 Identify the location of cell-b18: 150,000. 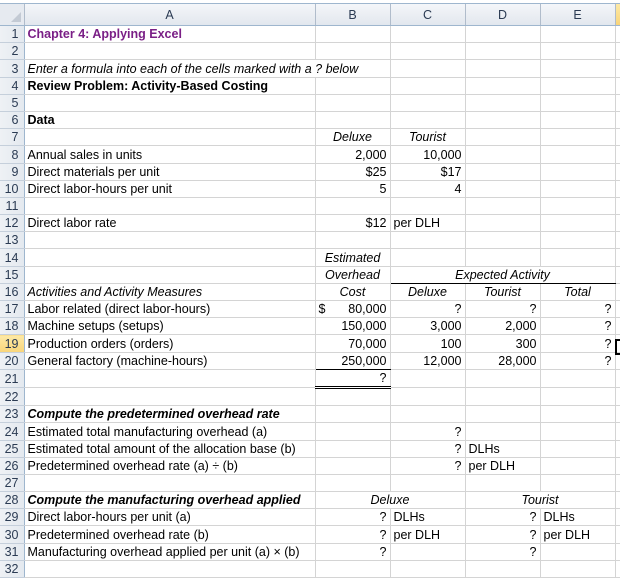
(353, 326).